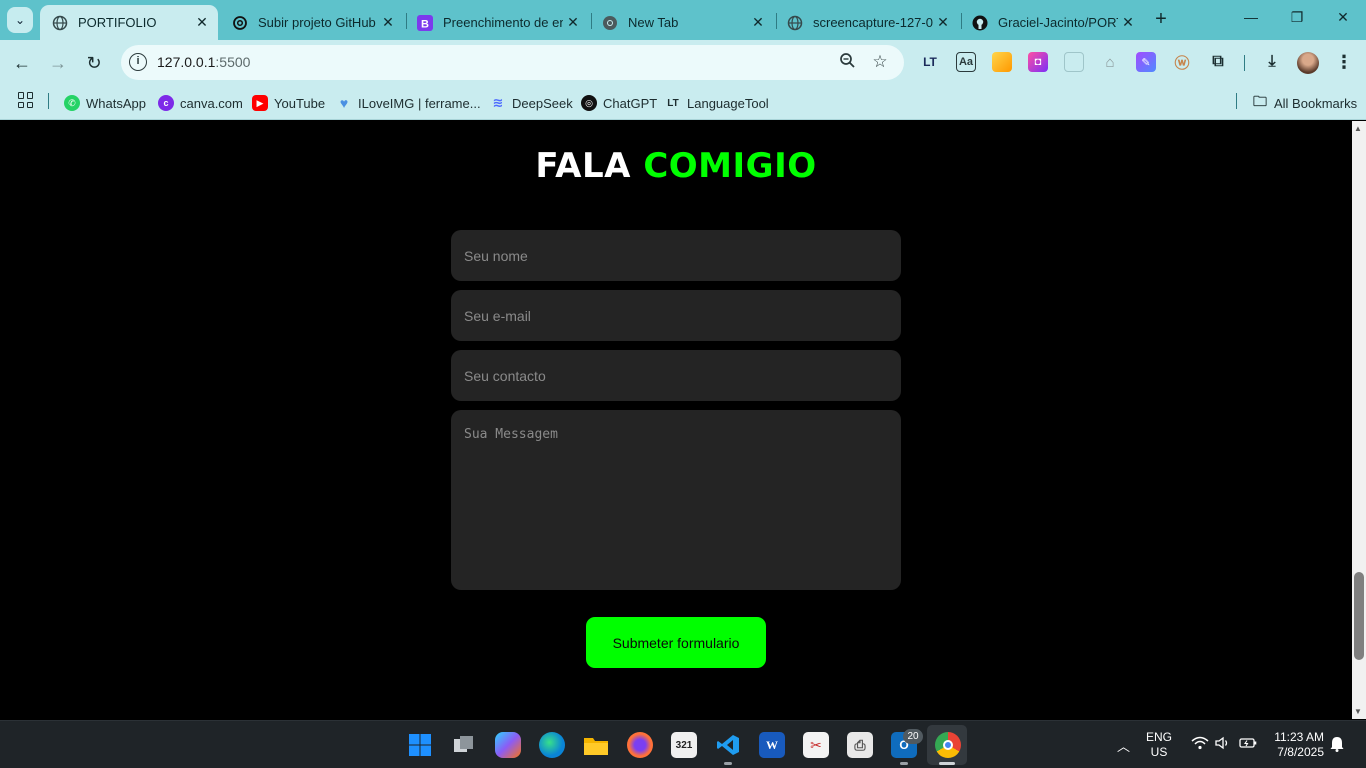 This screenshot has height=768, width=1366. I want to click on screen-recorder-extension-icon: ◘, so click(1038, 62).